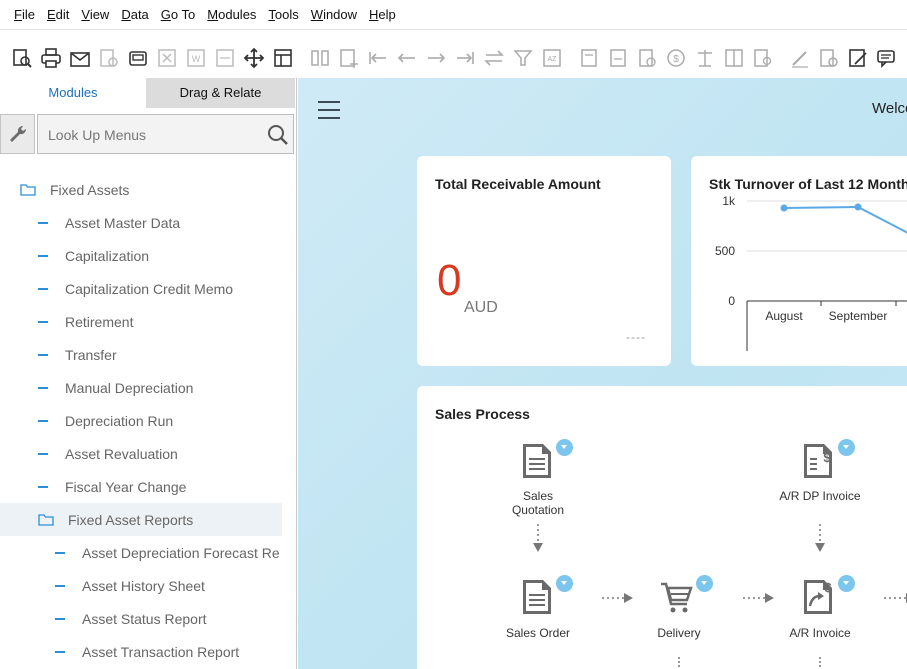 The height and width of the screenshot is (669, 907). Describe the element at coordinates (80, 58) in the screenshot. I see `email-icon` at that location.